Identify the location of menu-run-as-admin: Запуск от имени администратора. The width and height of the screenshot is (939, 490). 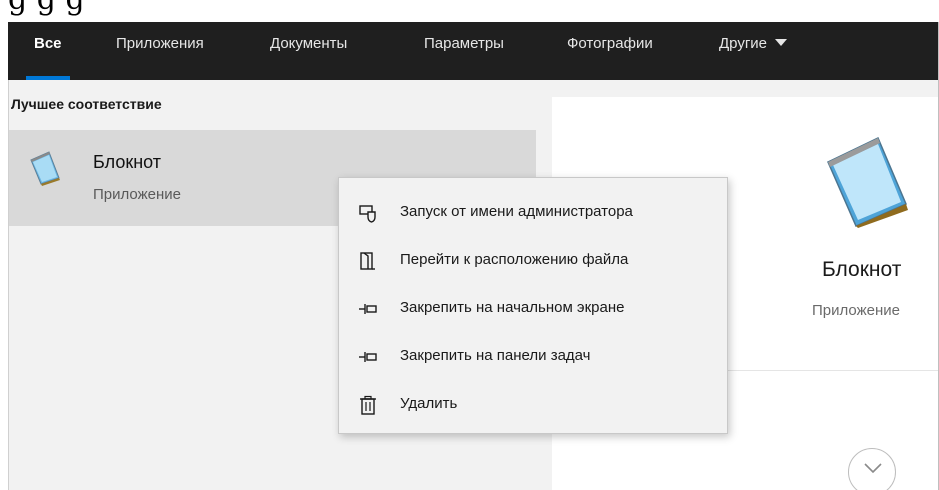
(533, 213).